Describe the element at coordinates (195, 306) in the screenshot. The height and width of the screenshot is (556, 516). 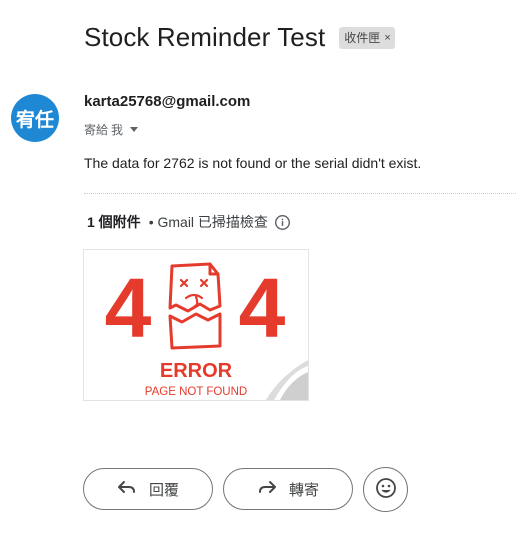
I see `torn-page-icon` at that location.